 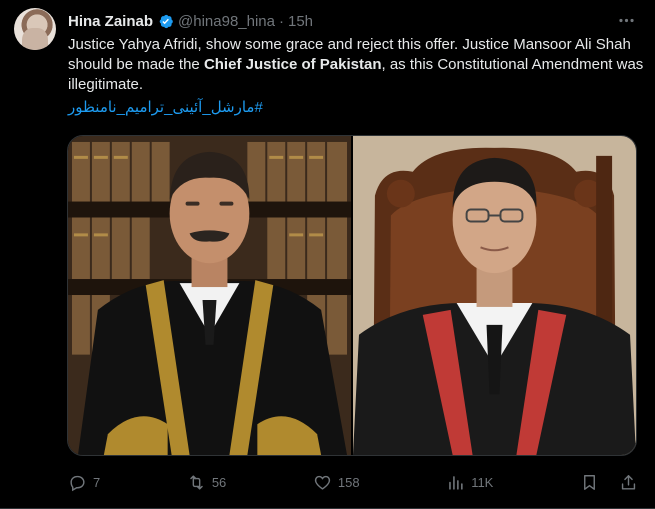 I want to click on views-icon, so click(x=456, y=482).